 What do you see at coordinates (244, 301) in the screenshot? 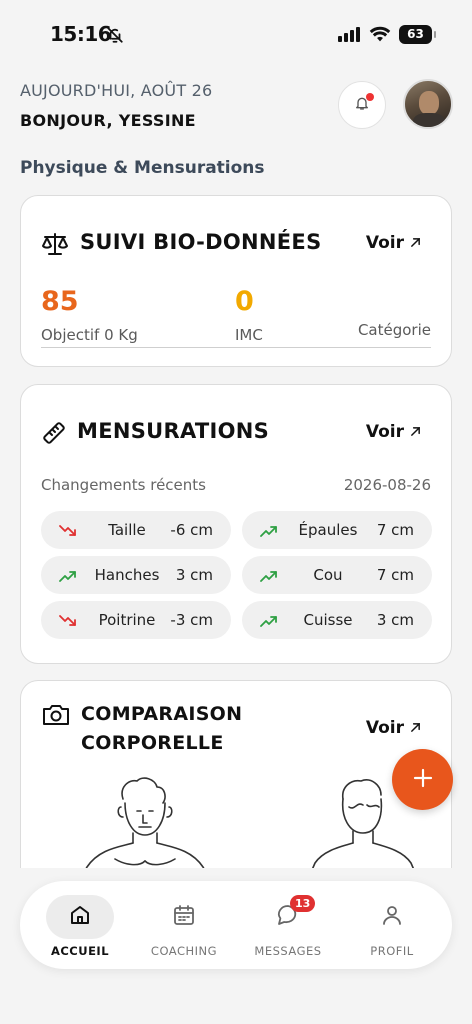
I see `imc-value: 0` at bounding box center [244, 301].